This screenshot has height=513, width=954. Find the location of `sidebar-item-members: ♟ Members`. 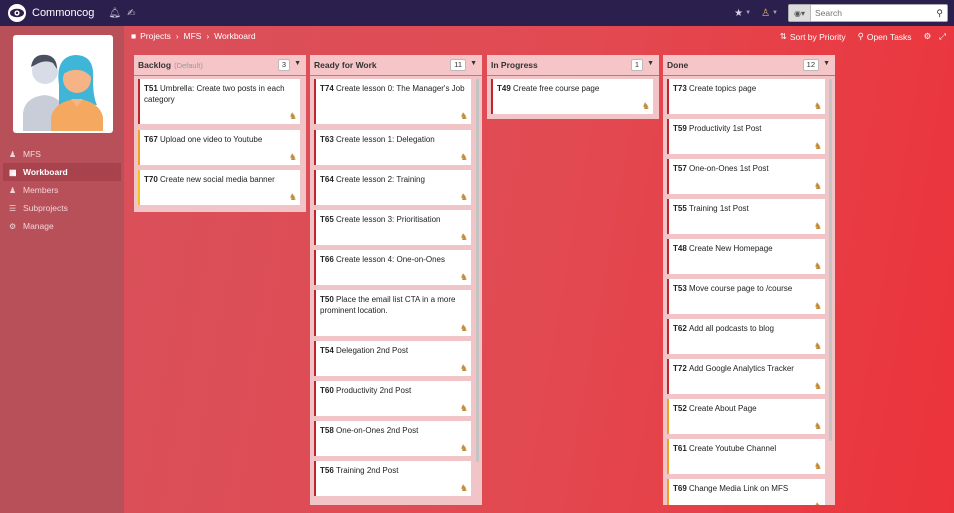

sidebar-item-members: ♟ Members is located at coordinates (62, 190).